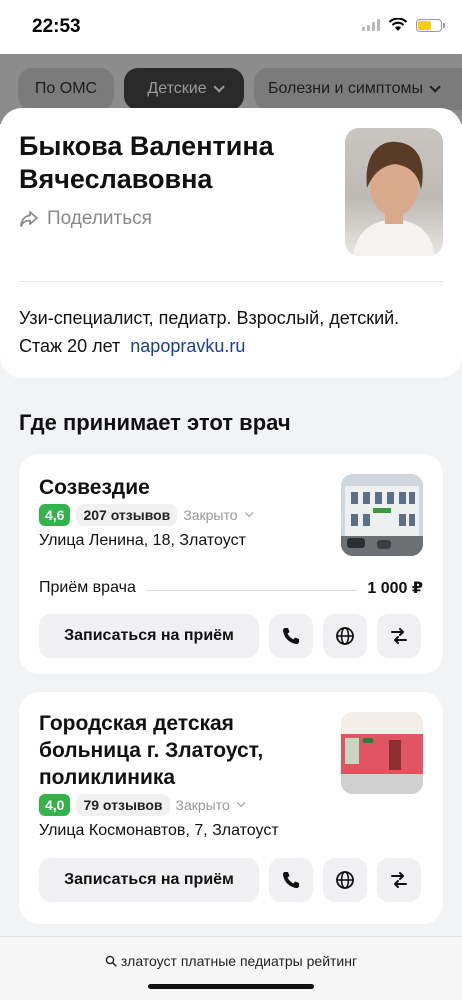 Image resolution: width=462 pixels, height=1000 pixels. Describe the element at coordinates (142, 540) in the screenshot. I see `clinic-address: Улица Ленина, 18, Златоуст` at that location.